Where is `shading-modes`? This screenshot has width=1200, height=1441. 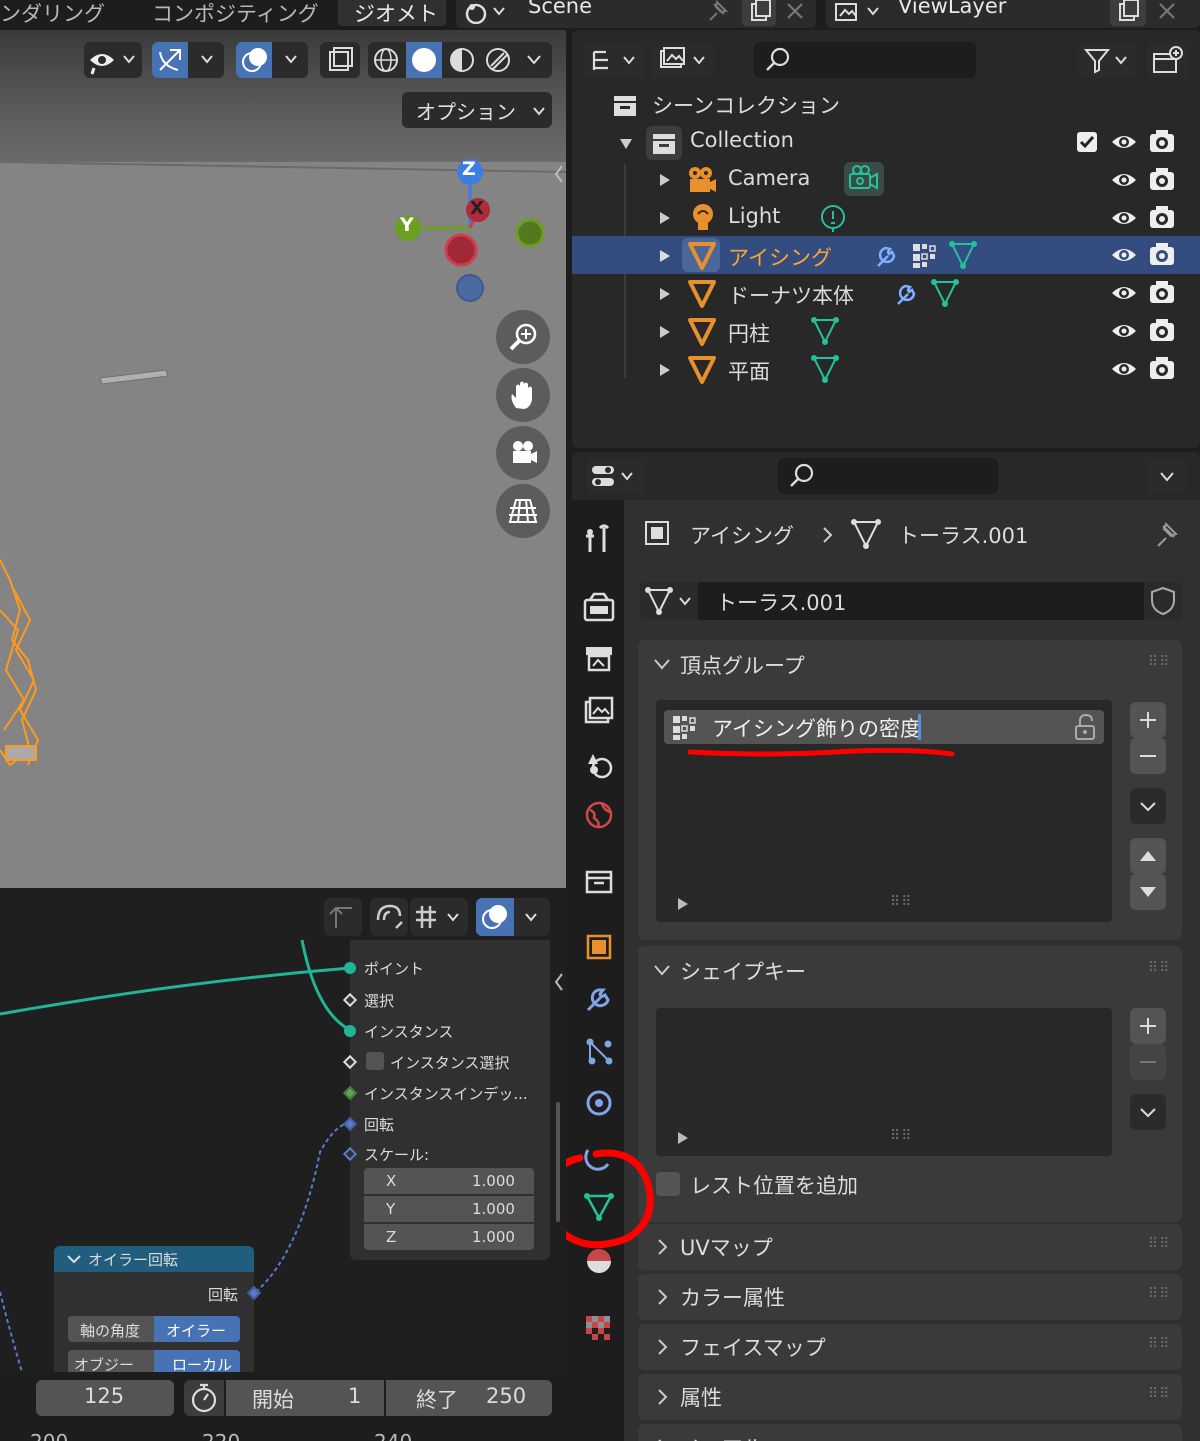
shading-modes is located at coordinates (460, 60).